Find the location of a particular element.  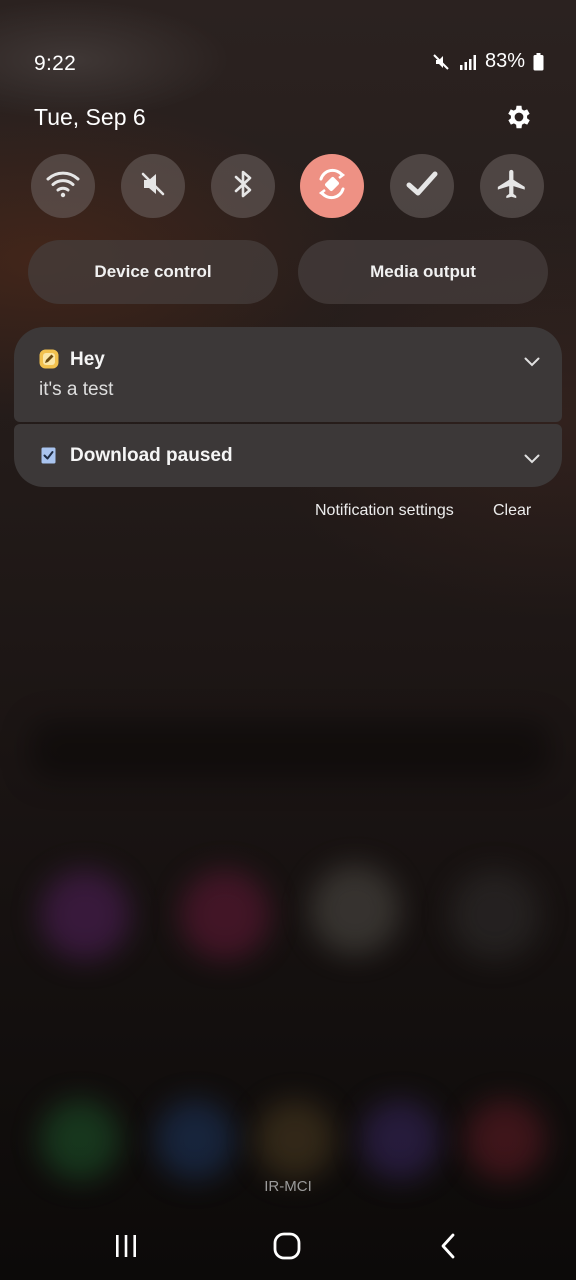

notification-card-hey: Hey it's a test is located at coordinates (288, 374).